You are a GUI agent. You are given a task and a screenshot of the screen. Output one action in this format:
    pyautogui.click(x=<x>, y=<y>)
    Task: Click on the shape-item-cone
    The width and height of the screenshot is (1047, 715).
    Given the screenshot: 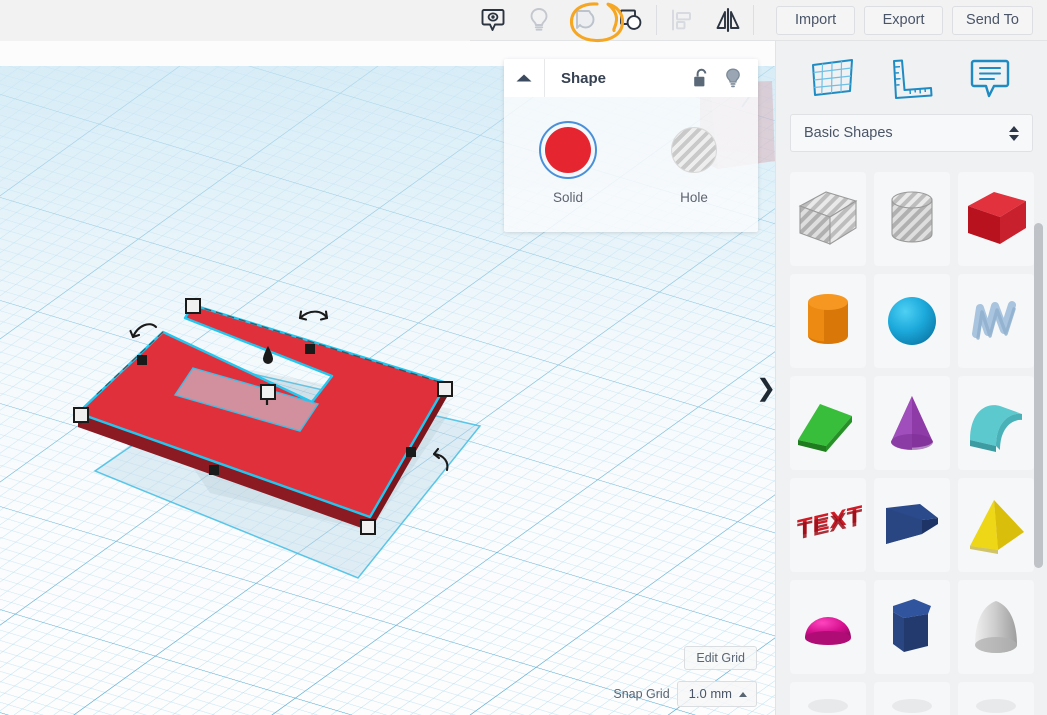 What is the action you would take?
    pyautogui.click(x=912, y=423)
    